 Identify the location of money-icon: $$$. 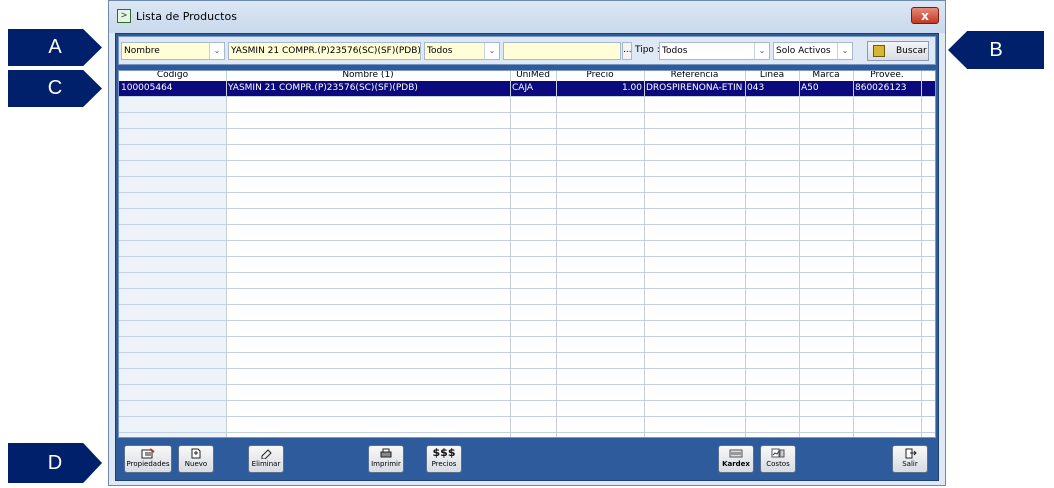
(444, 452).